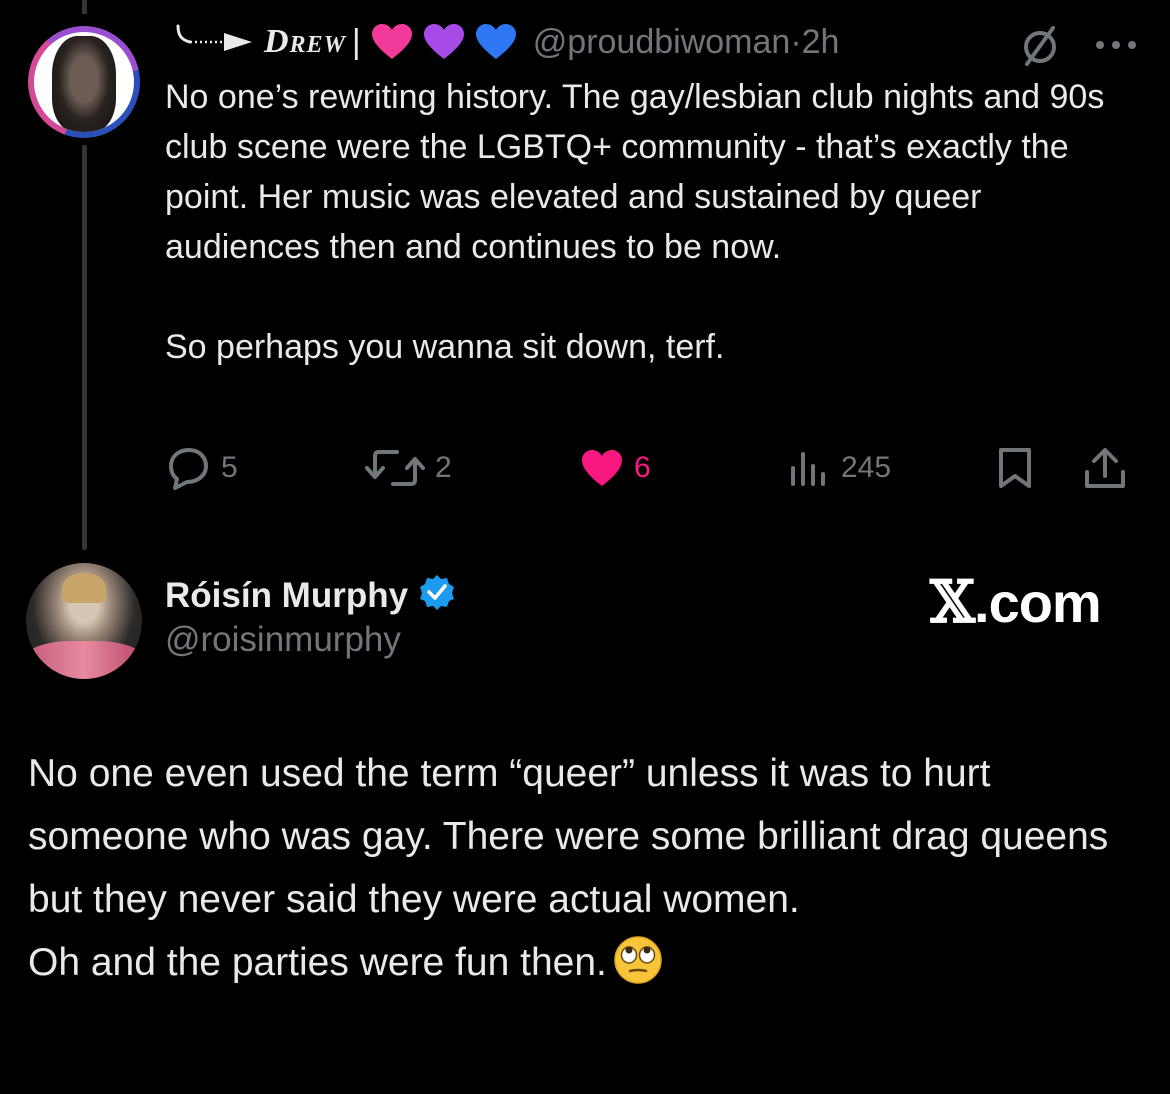  I want to click on like-icon, so click(602, 468).